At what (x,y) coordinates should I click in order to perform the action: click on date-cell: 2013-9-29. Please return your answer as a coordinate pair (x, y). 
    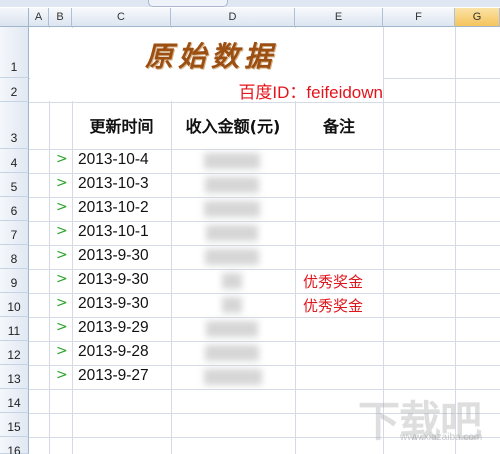
    Looking at the image, I should click on (113, 328).